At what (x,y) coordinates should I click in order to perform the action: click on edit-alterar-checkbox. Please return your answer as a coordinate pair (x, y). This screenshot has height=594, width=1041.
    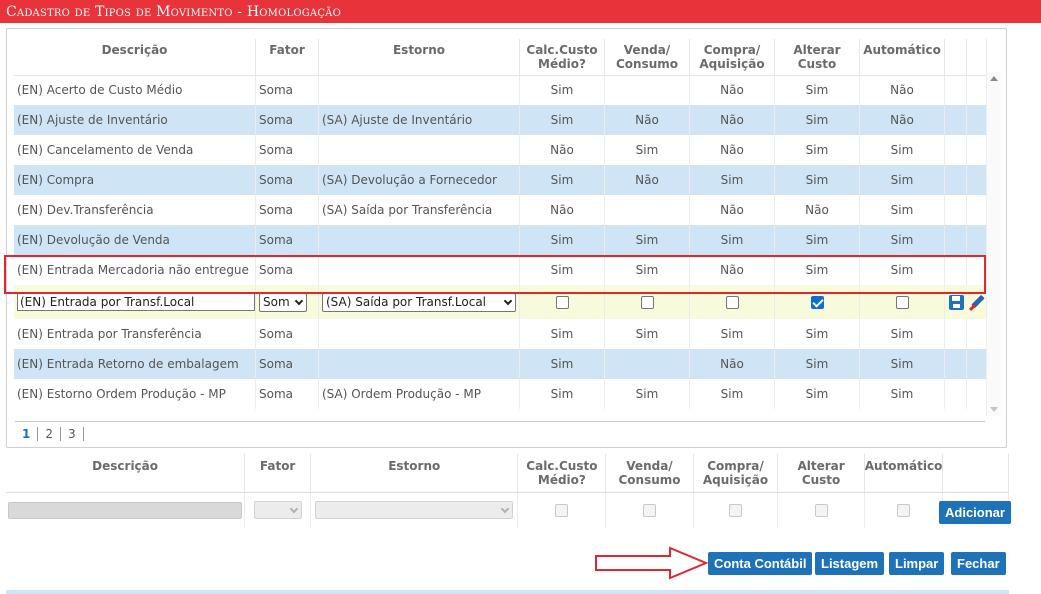
    Looking at the image, I should click on (817, 302).